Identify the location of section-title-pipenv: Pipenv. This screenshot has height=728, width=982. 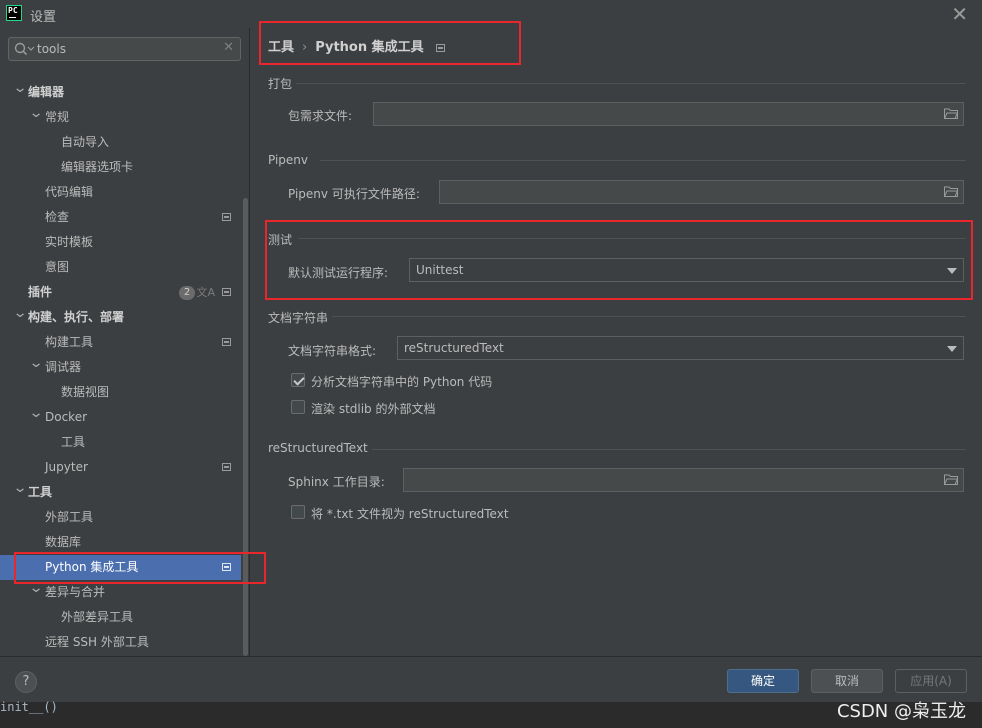
(288, 160).